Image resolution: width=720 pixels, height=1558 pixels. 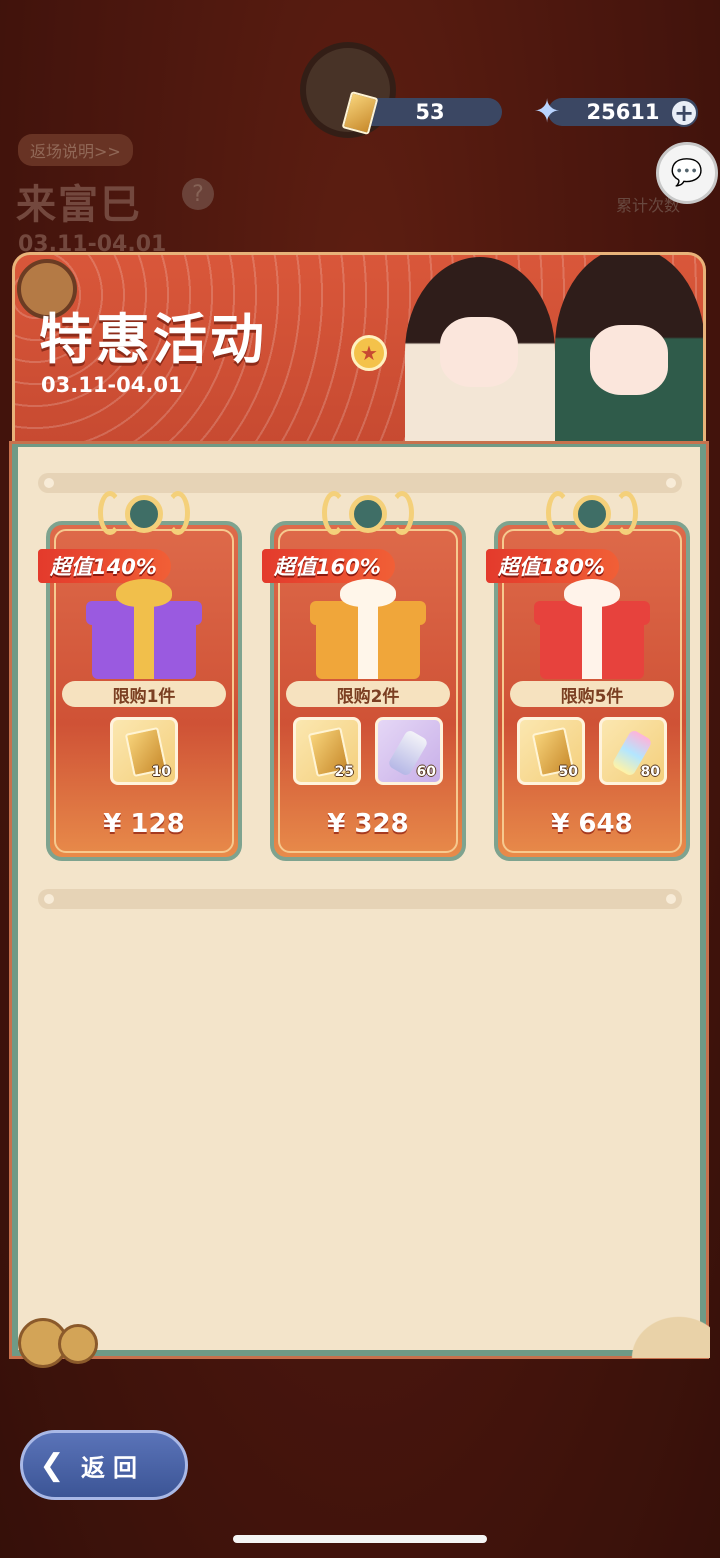 What do you see at coordinates (409, 751) in the screenshot?
I see `bottle-icon: 60` at bounding box center [409, 751].